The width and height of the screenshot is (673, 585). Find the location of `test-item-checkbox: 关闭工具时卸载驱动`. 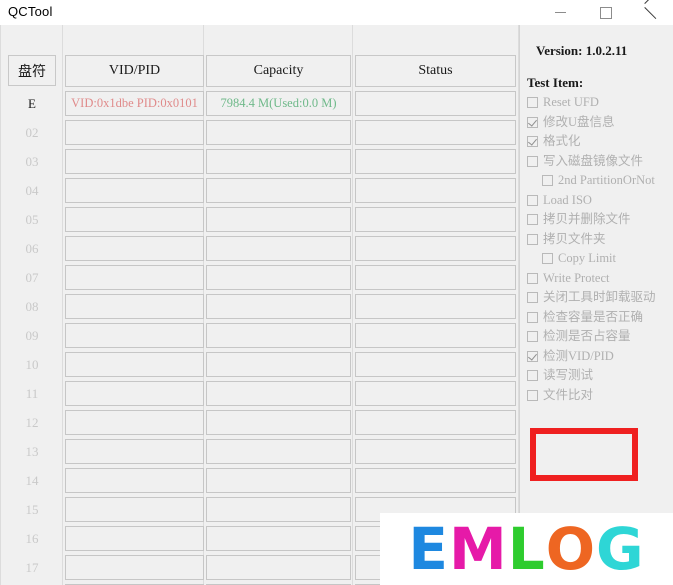

test-item-checkbox: 关闭工具时卸载驱动 is located at coordinates (591, 297).